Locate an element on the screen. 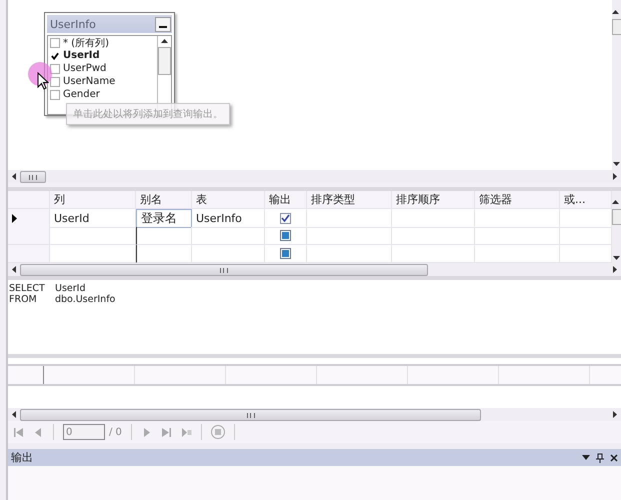 The height and width of the screenshot is (500, 621). table-title: UserInfo is located at coordinates (73, 24).